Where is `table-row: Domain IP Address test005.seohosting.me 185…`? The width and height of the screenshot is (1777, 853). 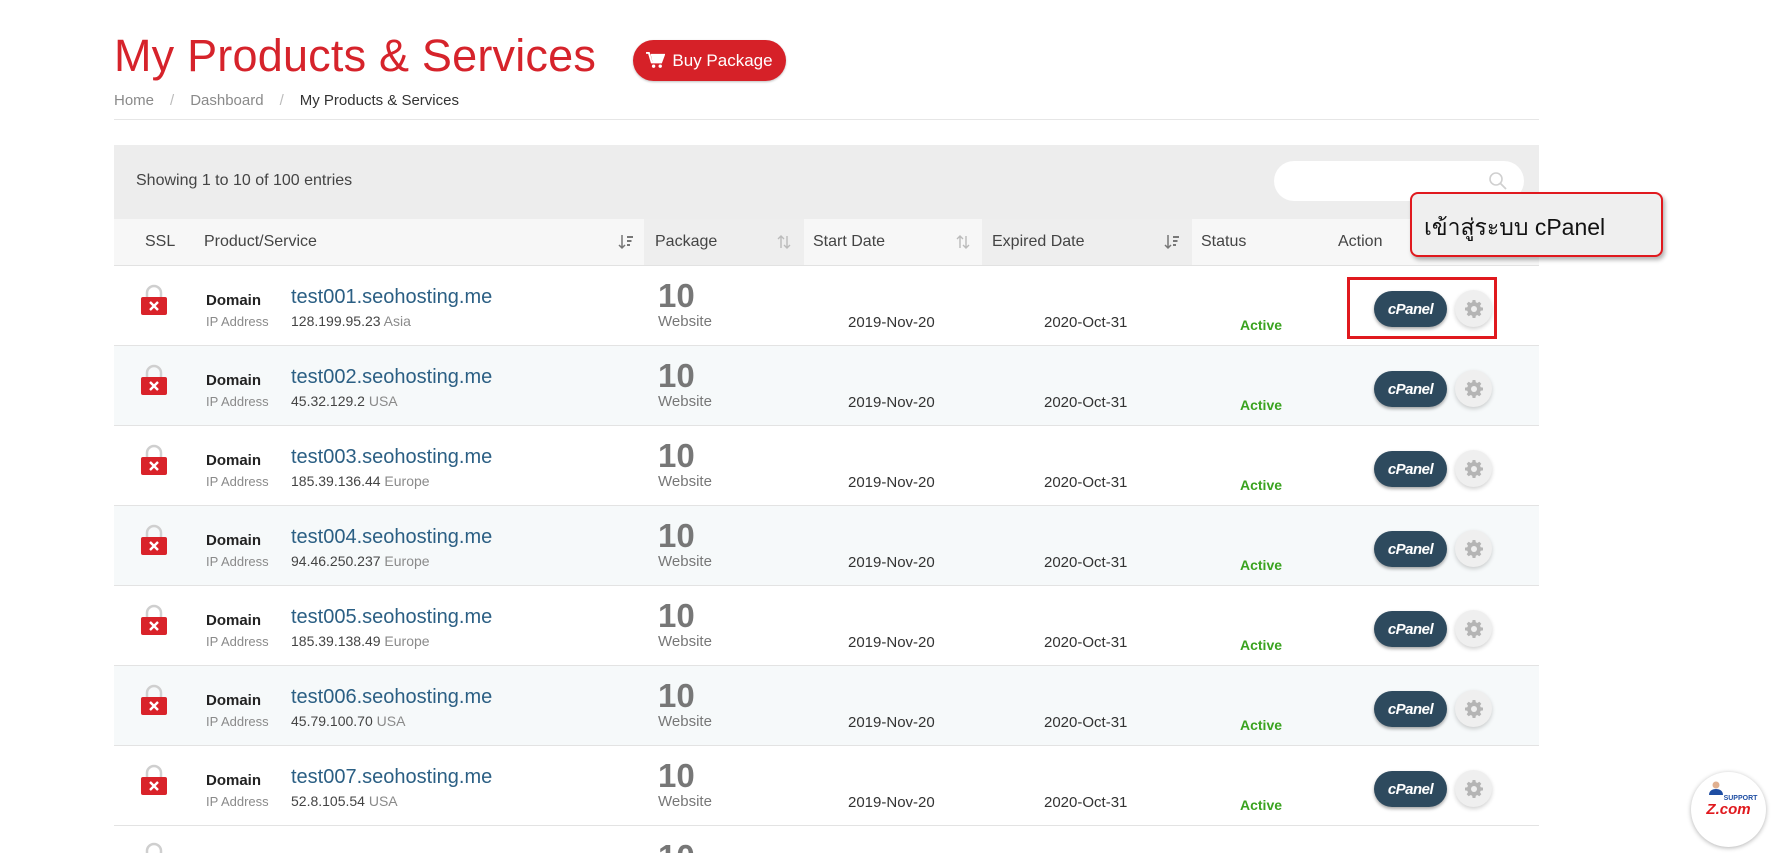 table-row: Domain IP Address test005.seohosting.me 185… is located at coordinates (826, 626).